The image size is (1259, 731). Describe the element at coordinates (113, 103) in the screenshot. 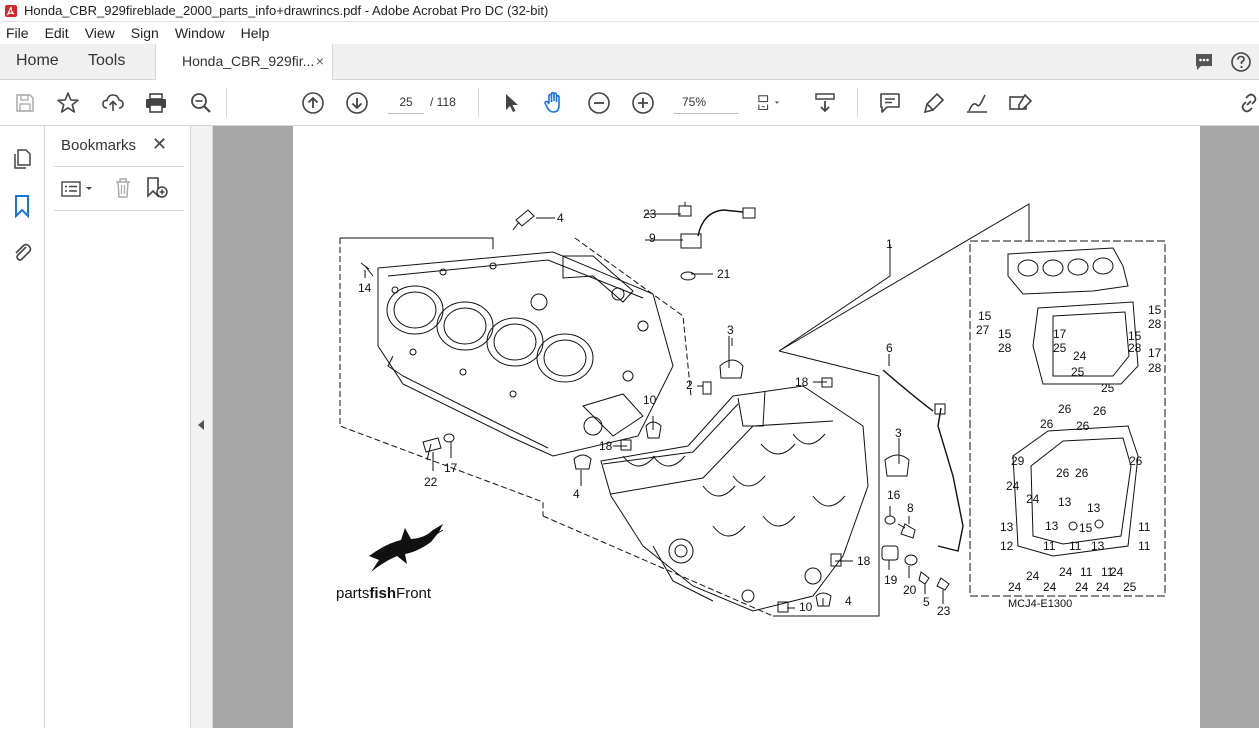

I see `upload-icon` at that location.